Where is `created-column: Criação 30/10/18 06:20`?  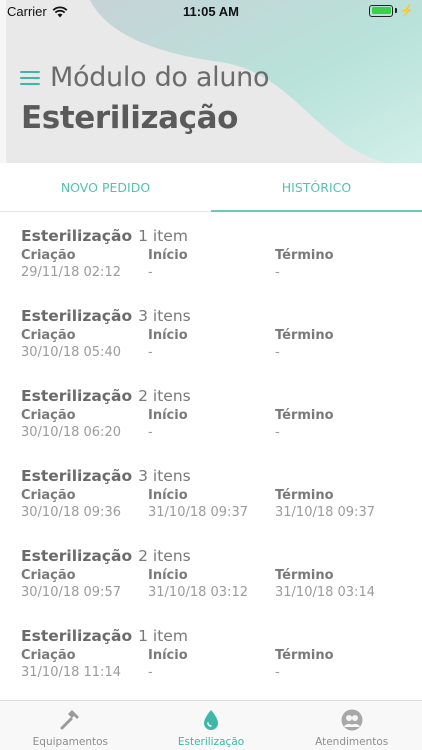 created-column: Criação 30/10/18 06:20 is located at coordinates (71, 424).